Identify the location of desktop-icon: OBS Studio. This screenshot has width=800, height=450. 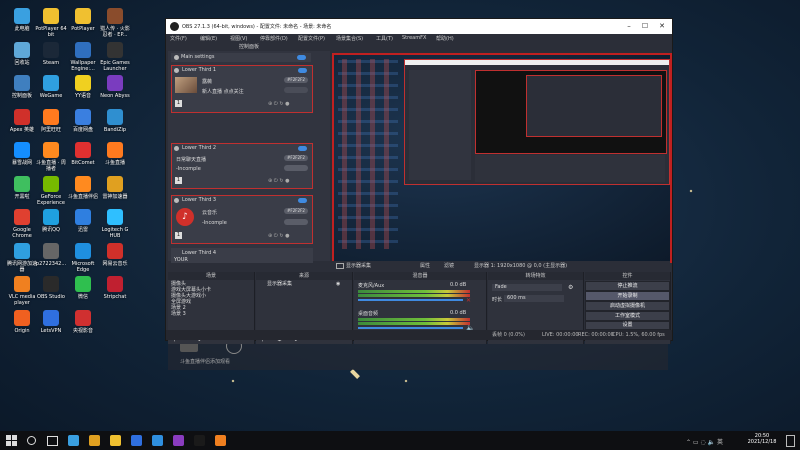
(51, 288).